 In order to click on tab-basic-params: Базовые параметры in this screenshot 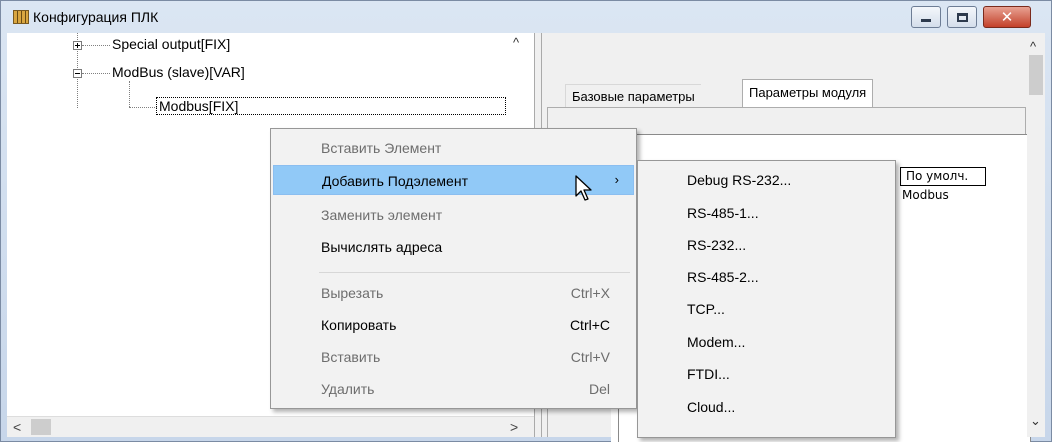, I will do `click(633, 96)`.